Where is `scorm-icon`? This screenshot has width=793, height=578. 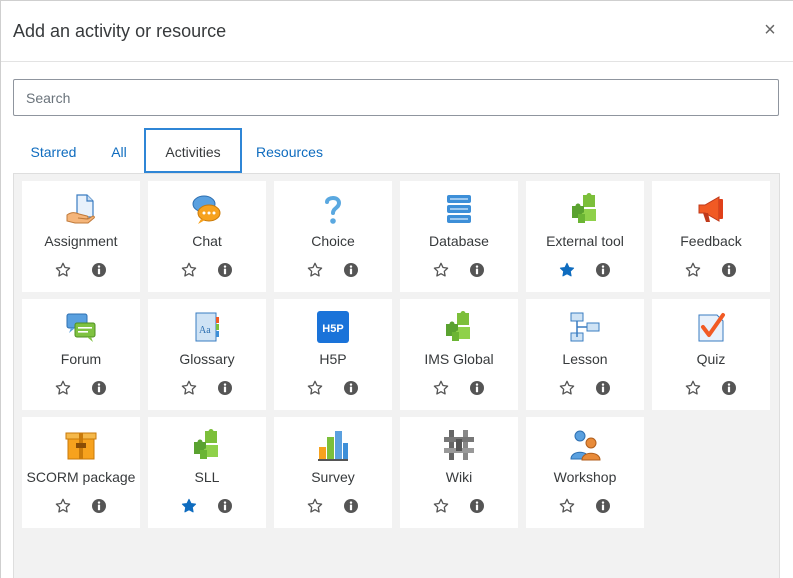 scorm-icon is located at coordinates (81, 445).